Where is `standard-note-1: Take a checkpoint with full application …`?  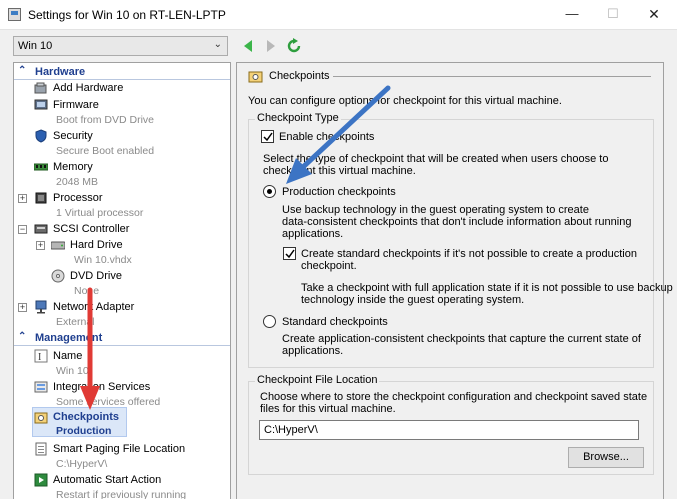
standard-note-1: Take a checkpoint with full application … is located at coordinates (487, 288).